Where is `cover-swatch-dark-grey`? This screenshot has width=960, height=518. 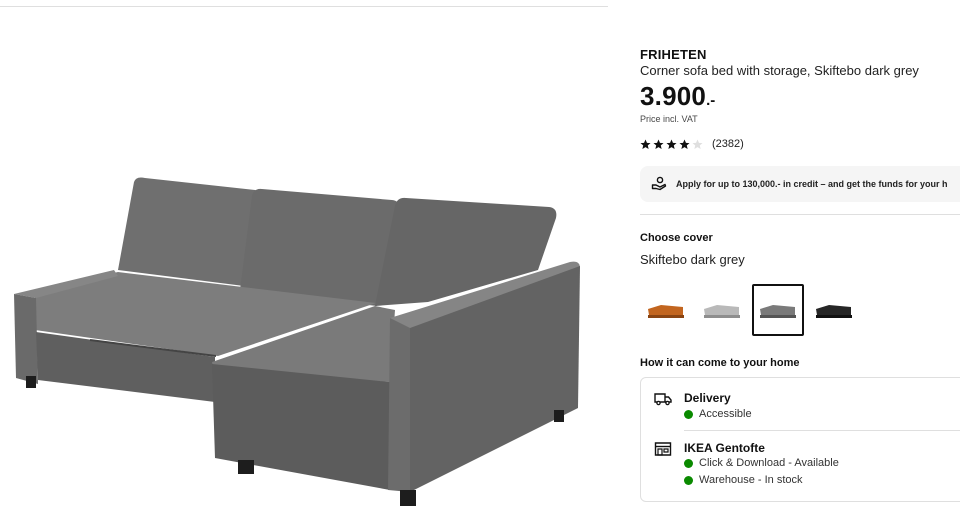
cover-swatch-dark-grey is located at coordinates (778, 310).